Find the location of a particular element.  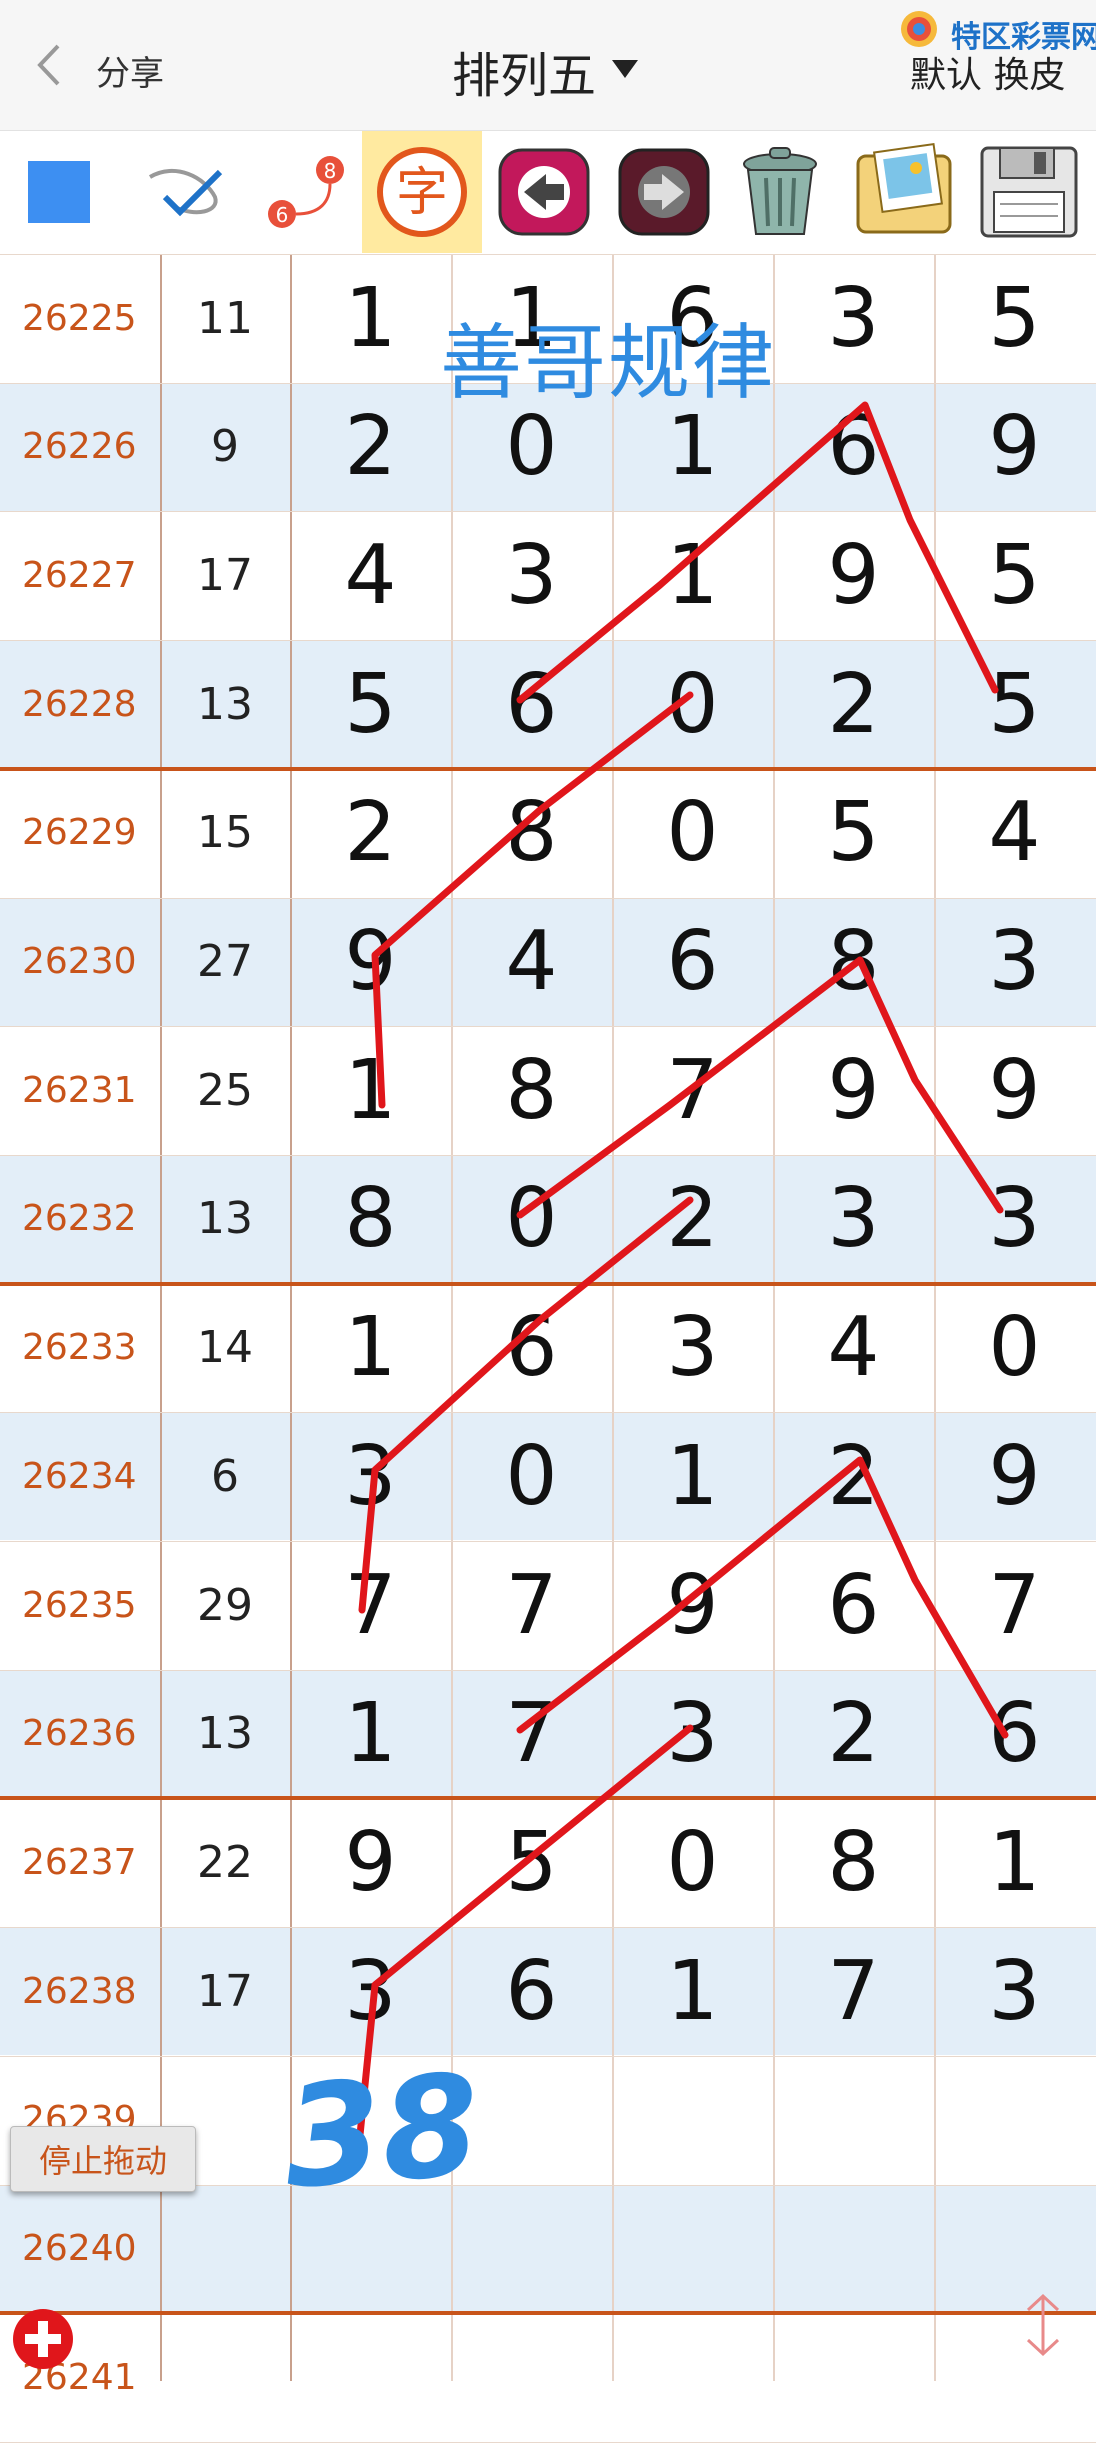

line-tool-button: 8 6 is located at coordinates (305, 192).